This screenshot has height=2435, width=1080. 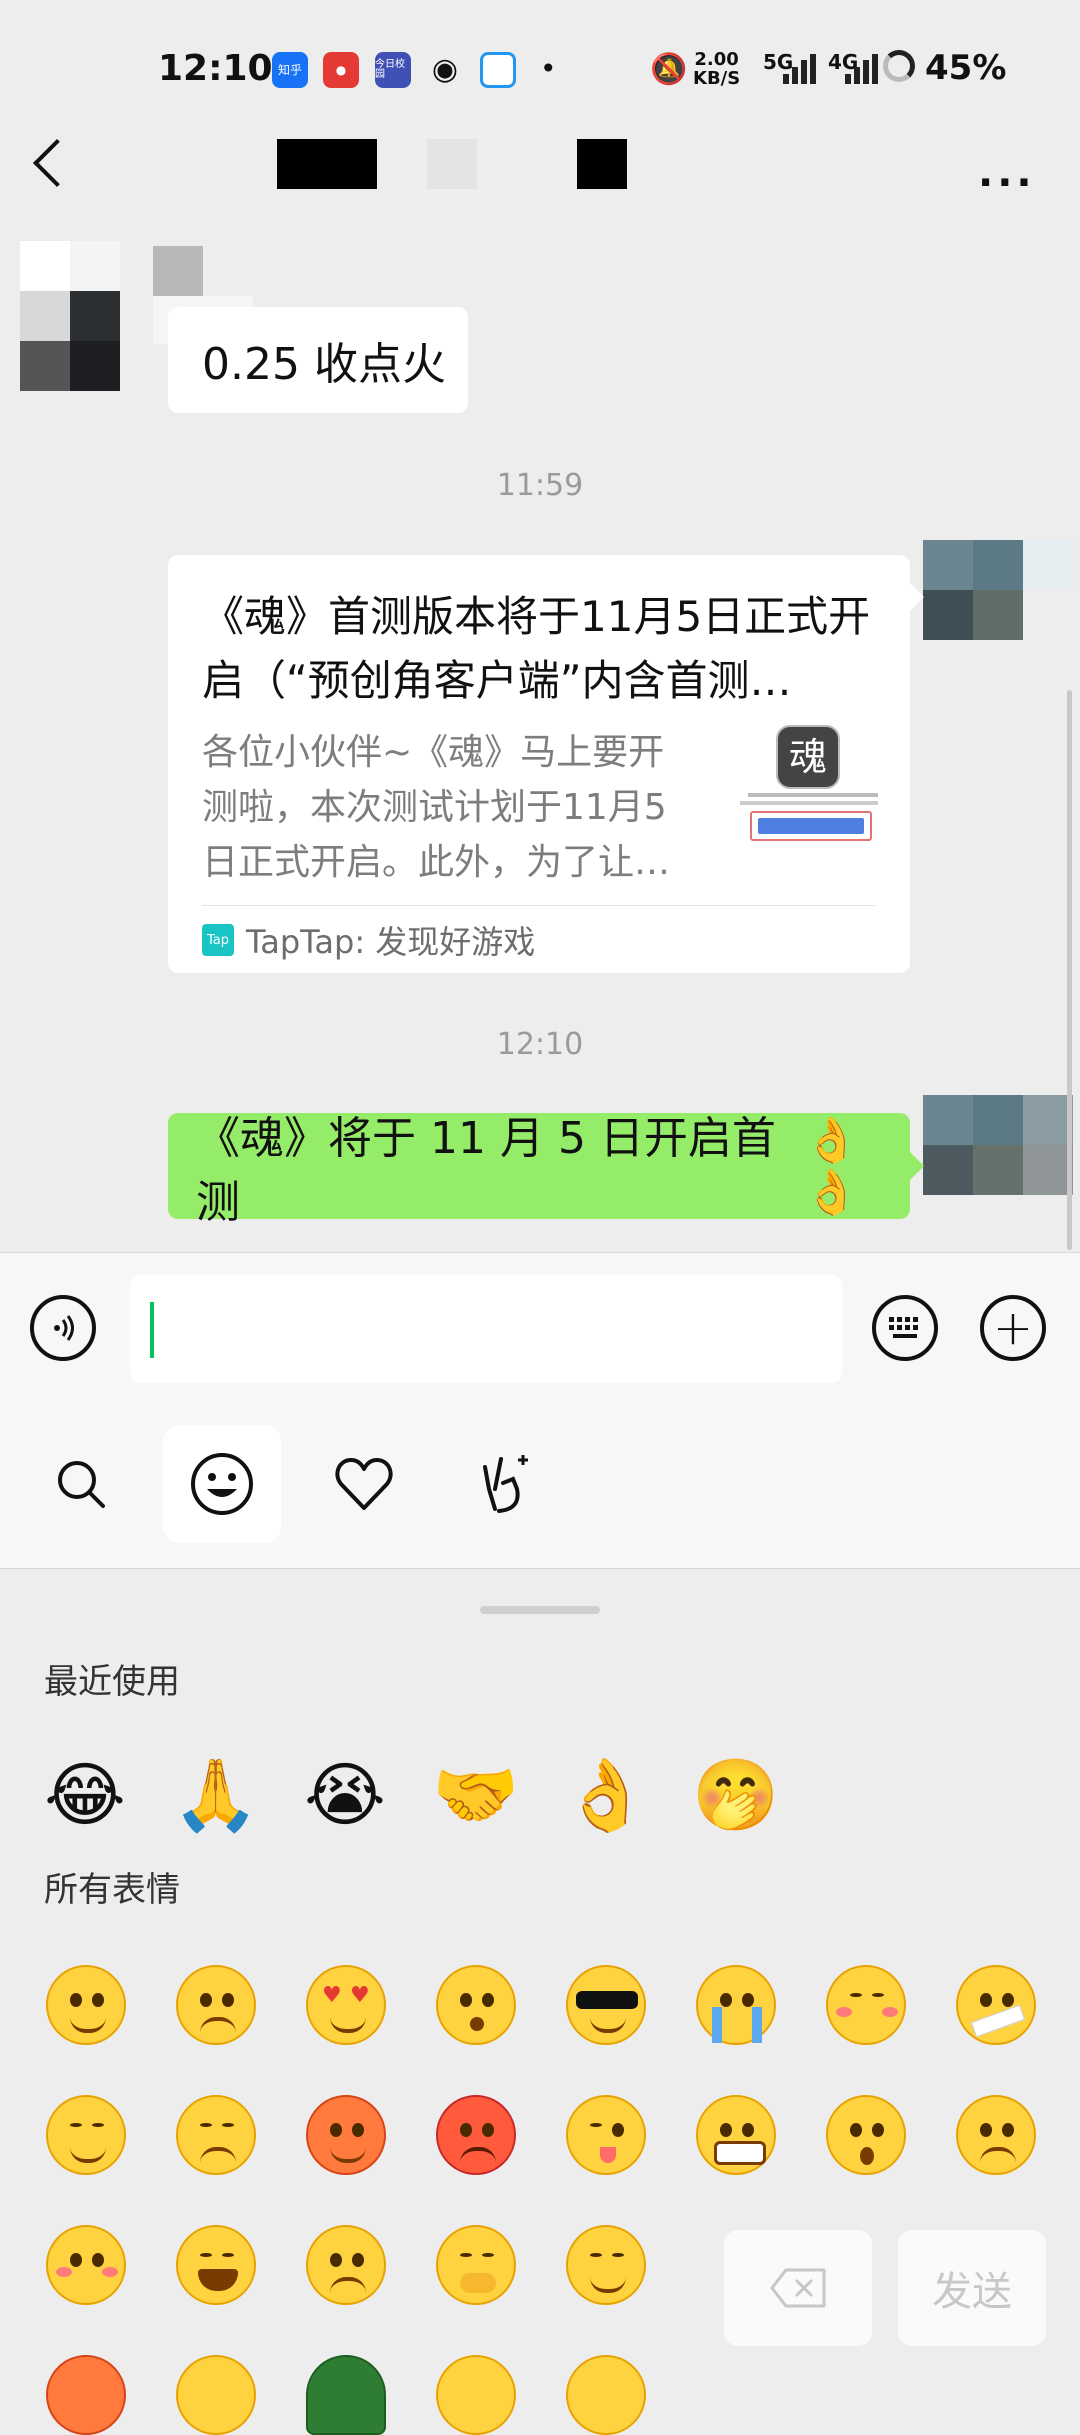 I want to click on smiley-icon, so click(x=222, y=1484).